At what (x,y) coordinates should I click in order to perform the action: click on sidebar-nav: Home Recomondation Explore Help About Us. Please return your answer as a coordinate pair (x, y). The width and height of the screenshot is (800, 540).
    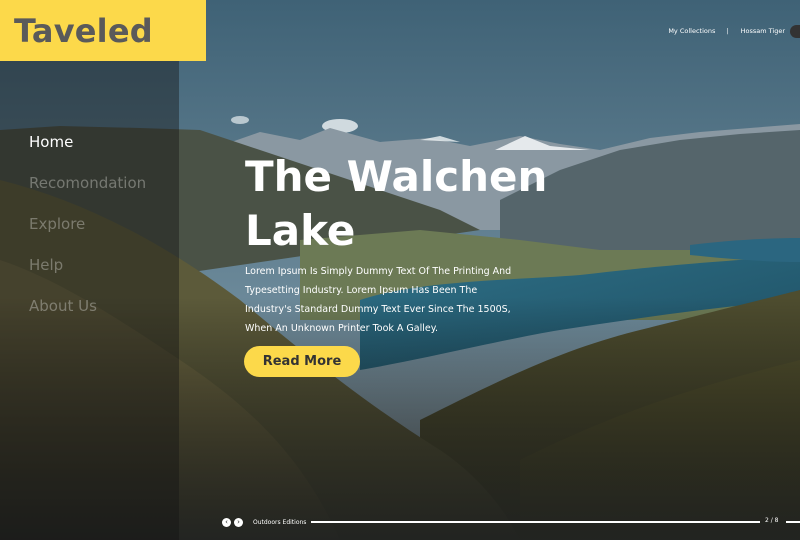
    Looking at the image, I should click on (87, 234).